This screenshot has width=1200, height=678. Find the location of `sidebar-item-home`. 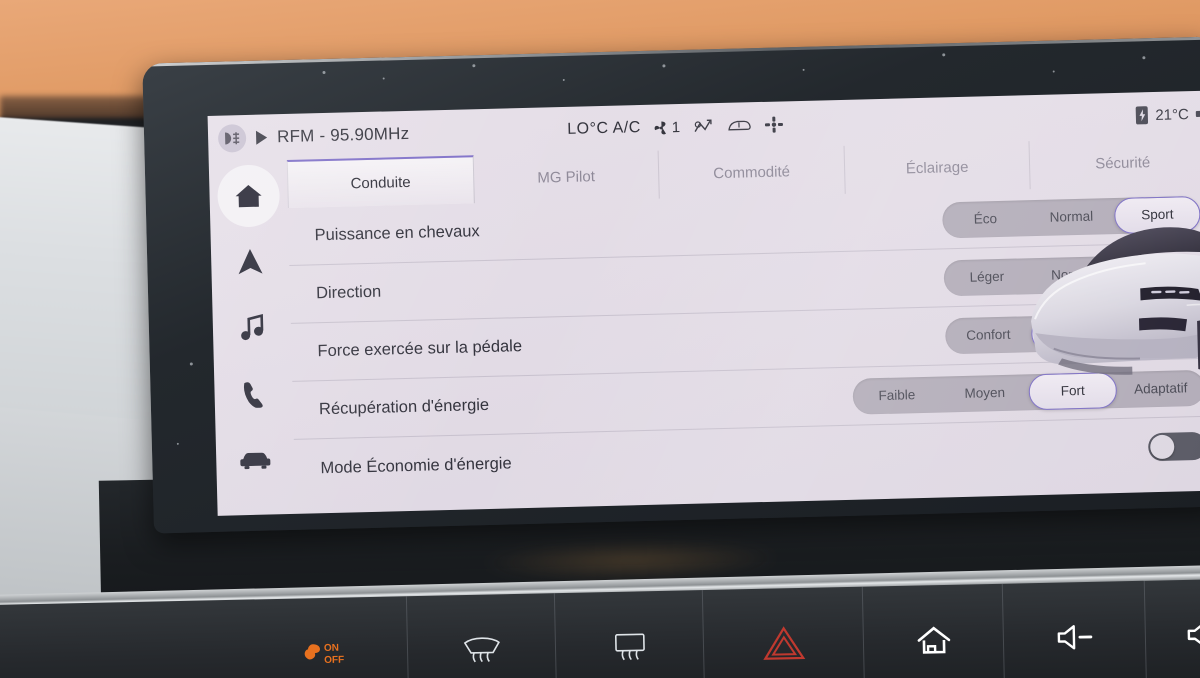

sidebar-item-home is located at coordinates (249, 196).